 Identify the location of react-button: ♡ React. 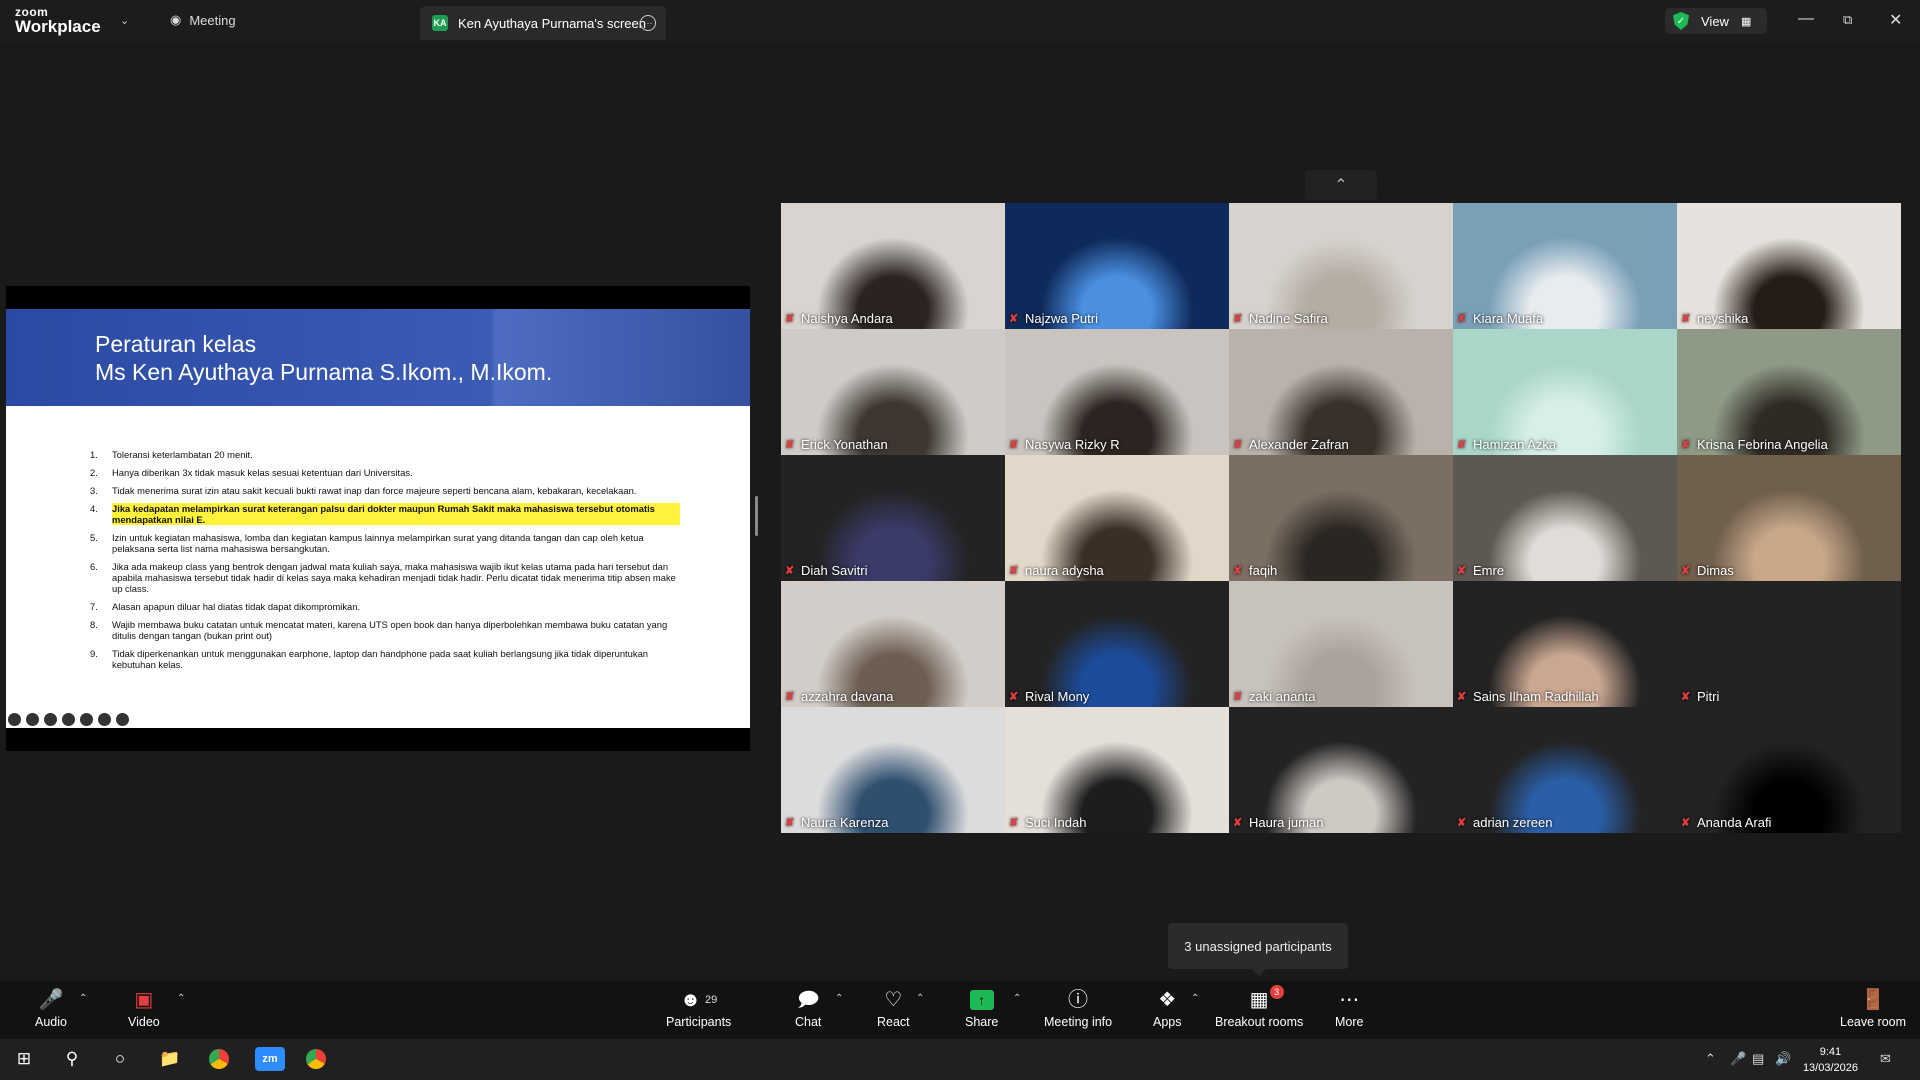
(893, 1008).